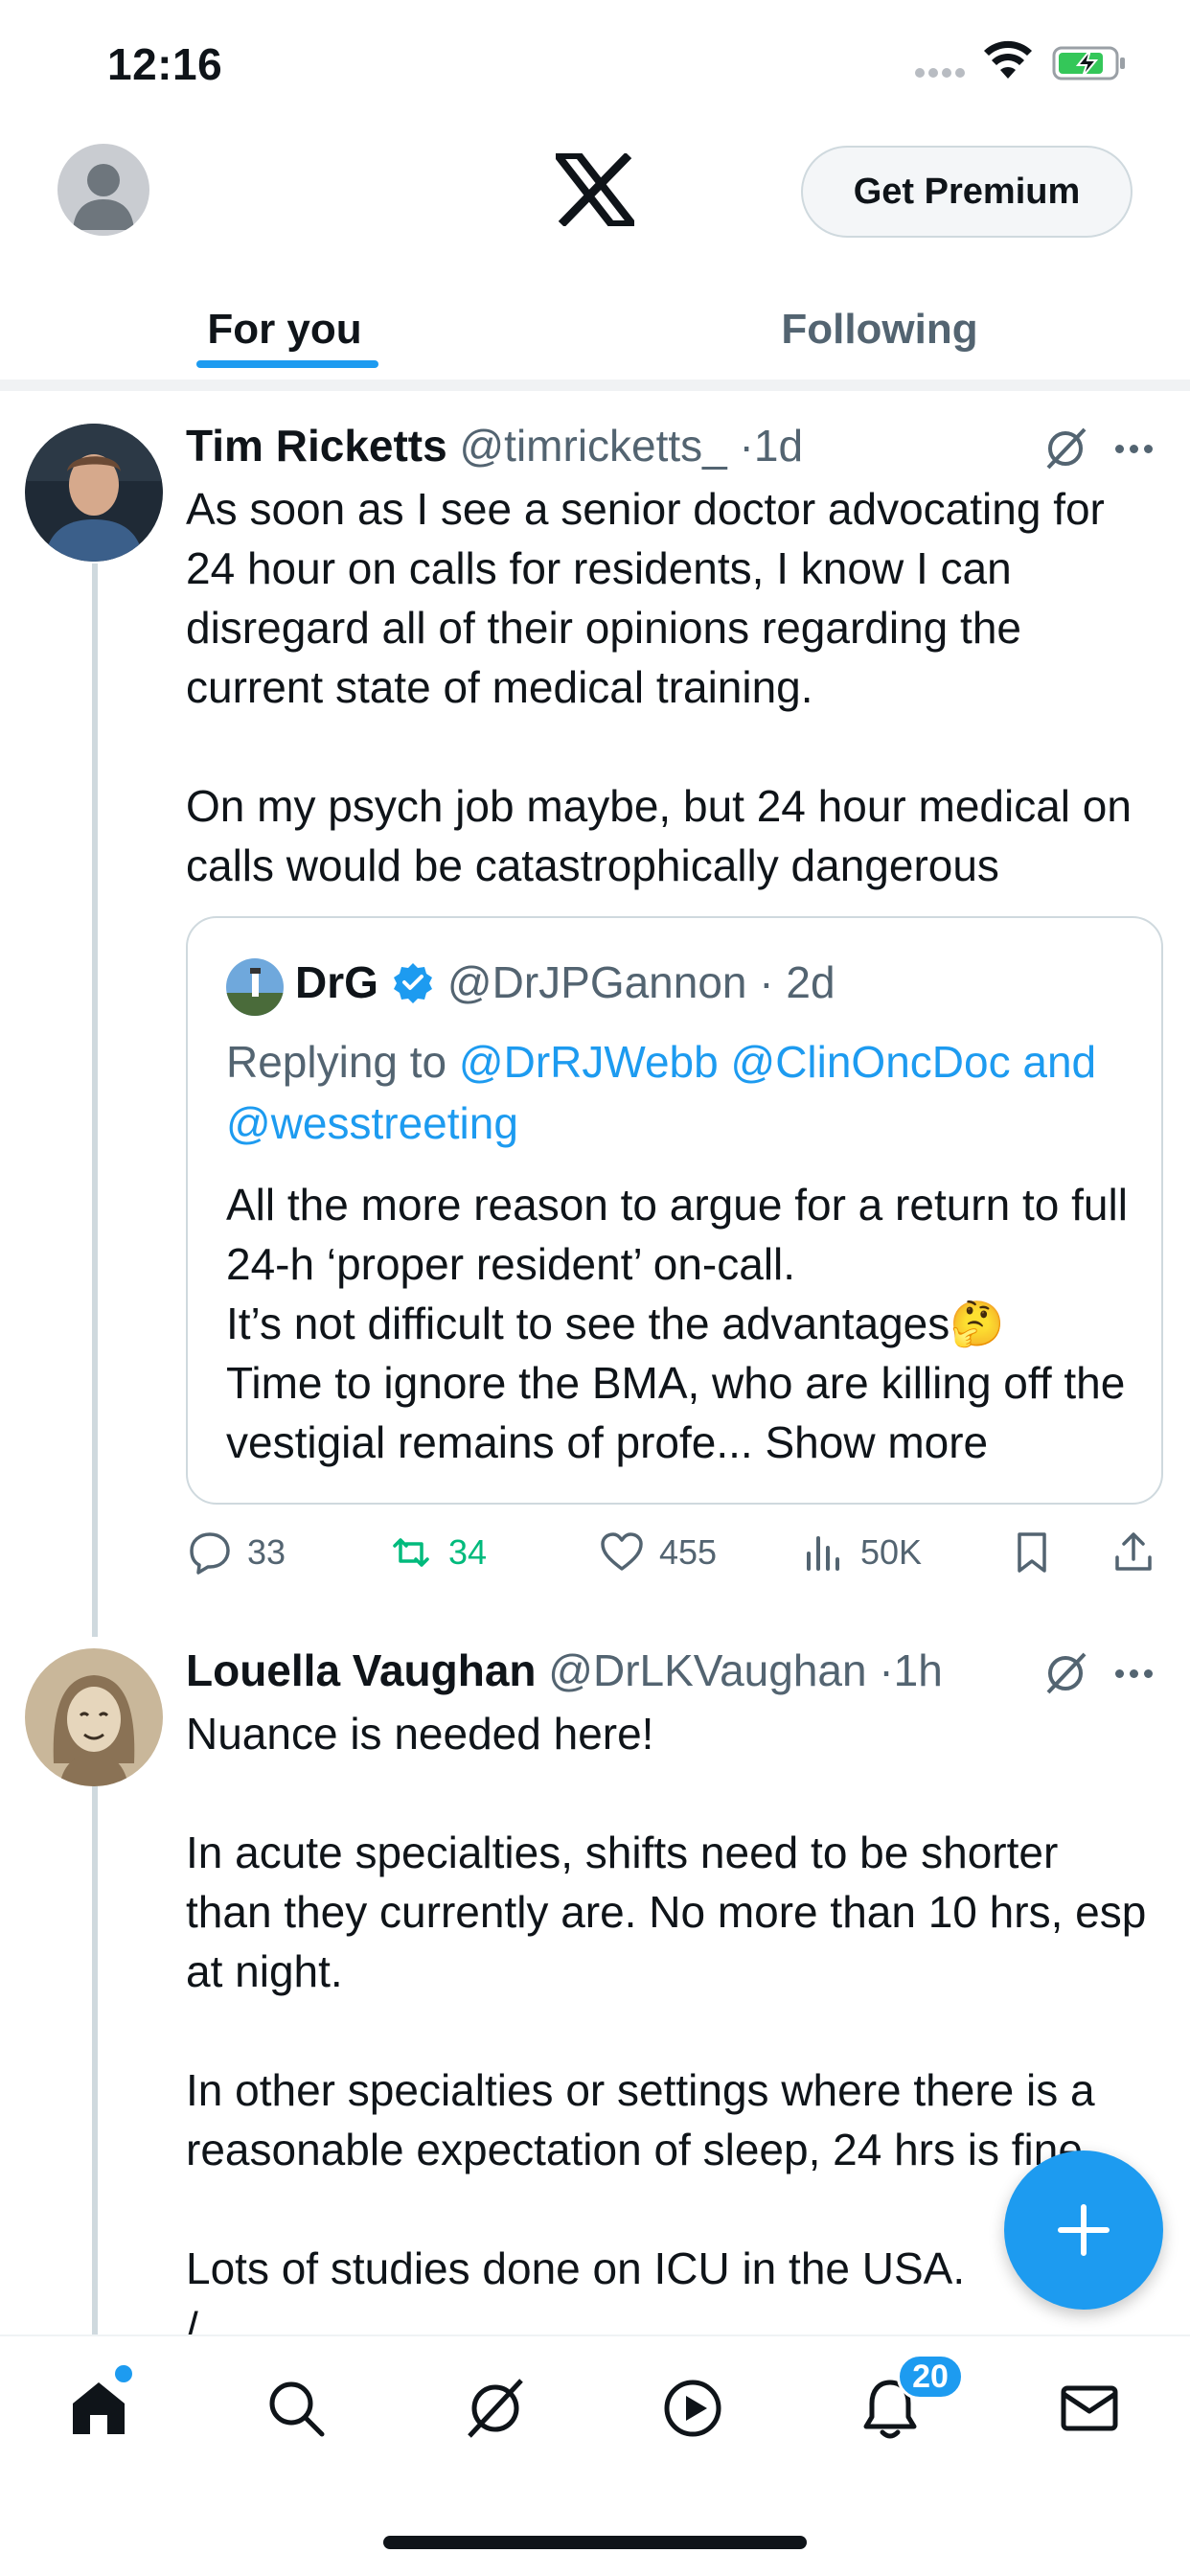 The height and width of the screenshot is (2576, 1190). I want to click on search-icon, so click(297, 2409).